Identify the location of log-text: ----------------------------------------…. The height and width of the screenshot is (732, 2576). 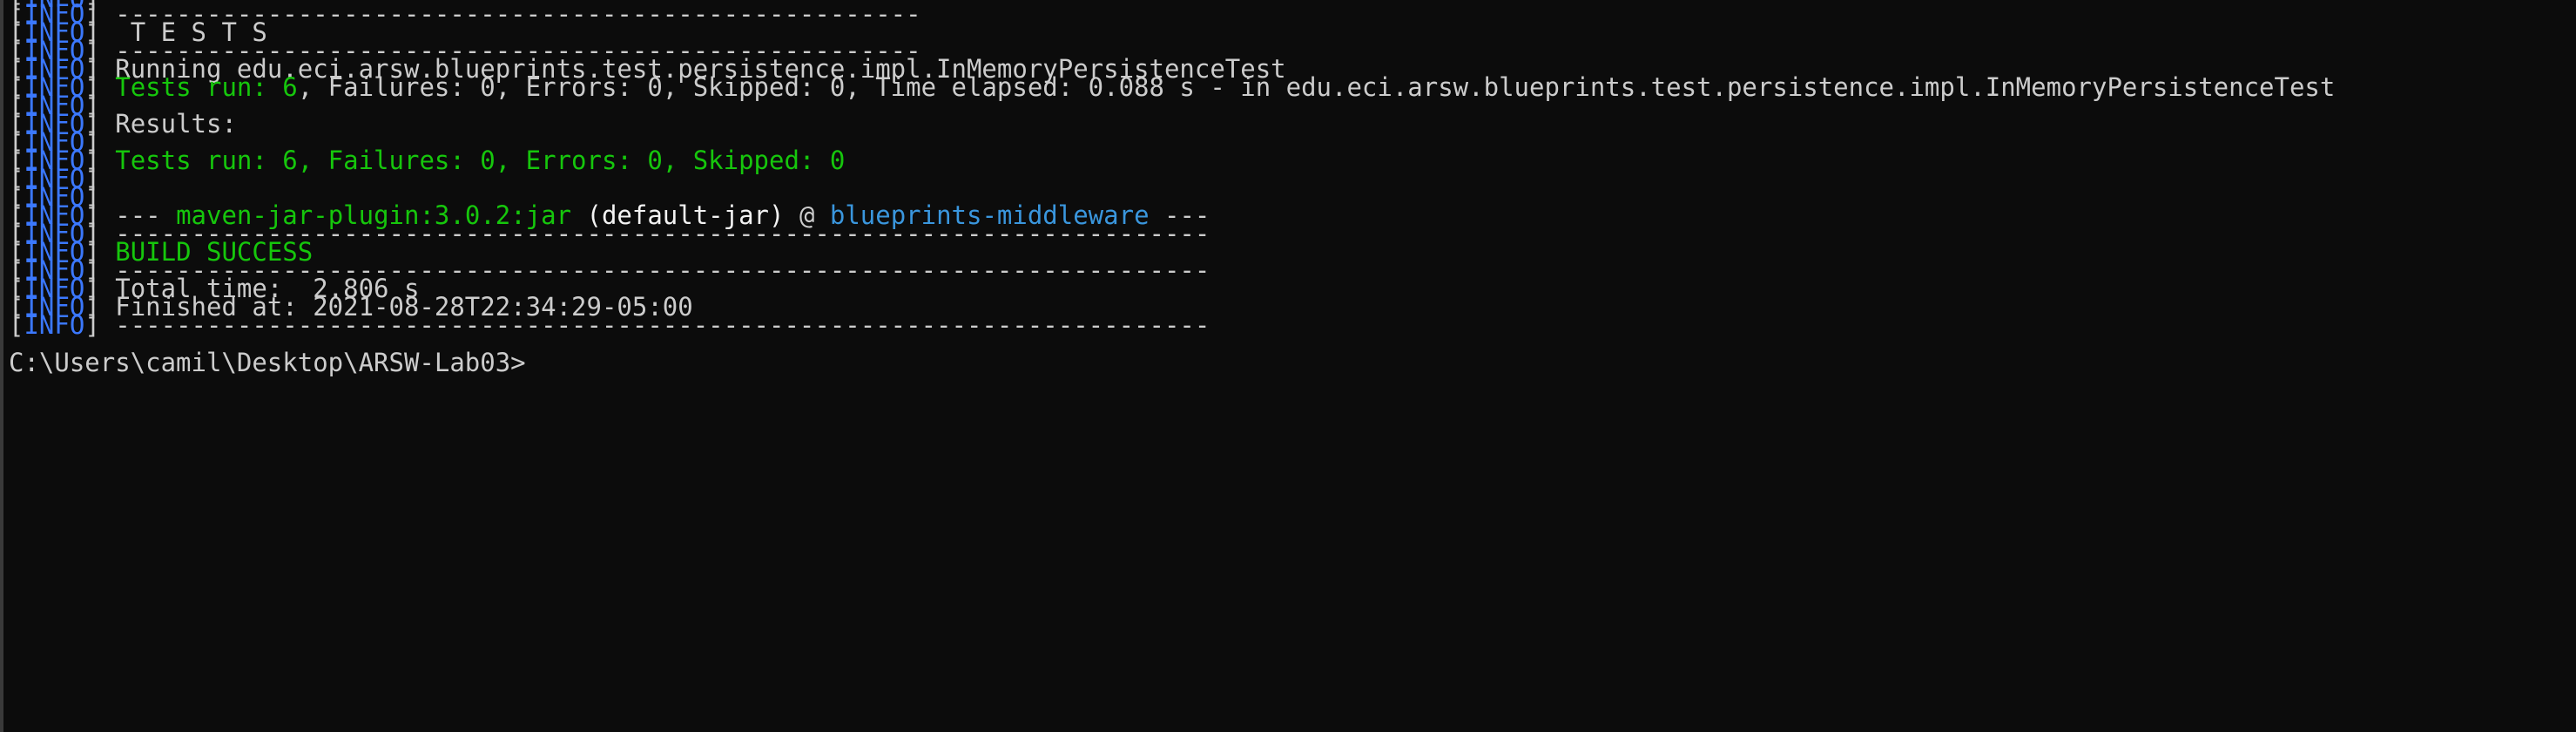
(654, 325).